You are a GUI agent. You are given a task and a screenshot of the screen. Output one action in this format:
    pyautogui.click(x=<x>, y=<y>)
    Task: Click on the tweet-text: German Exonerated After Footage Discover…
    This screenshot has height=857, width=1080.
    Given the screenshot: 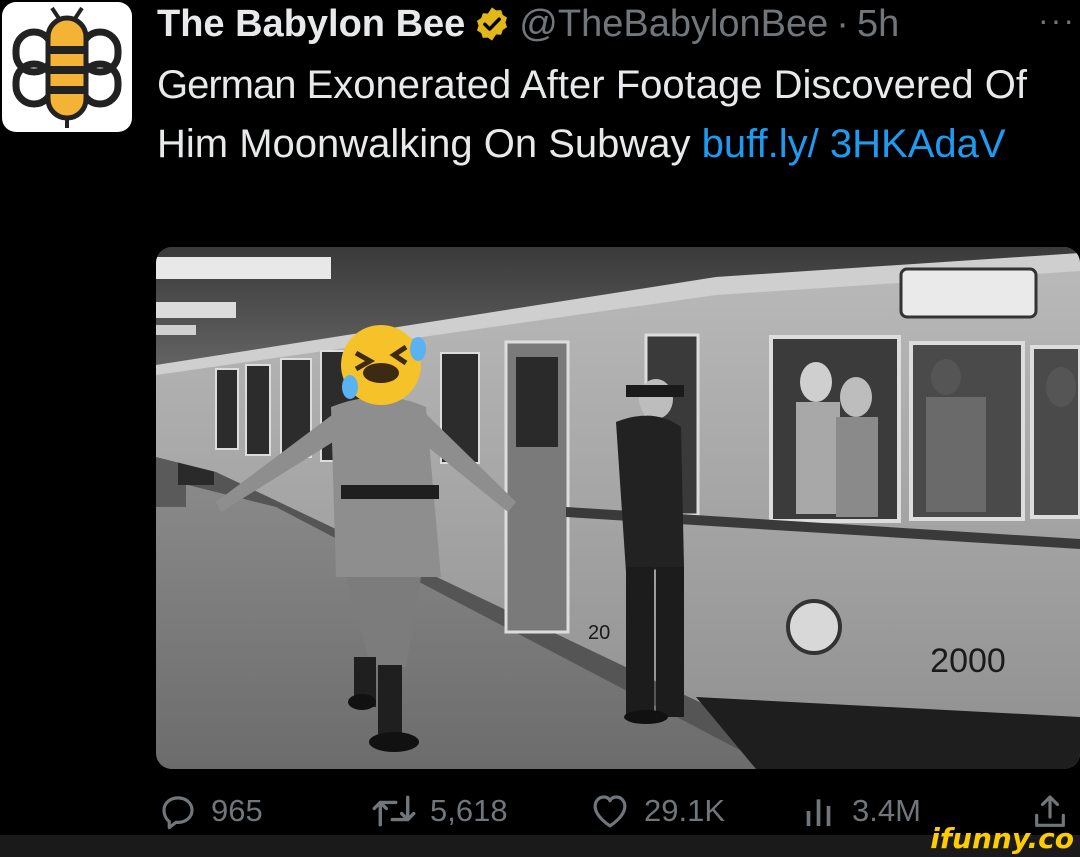 What is the action you would take?
    pyautogui.click(x=617, y=115)
    